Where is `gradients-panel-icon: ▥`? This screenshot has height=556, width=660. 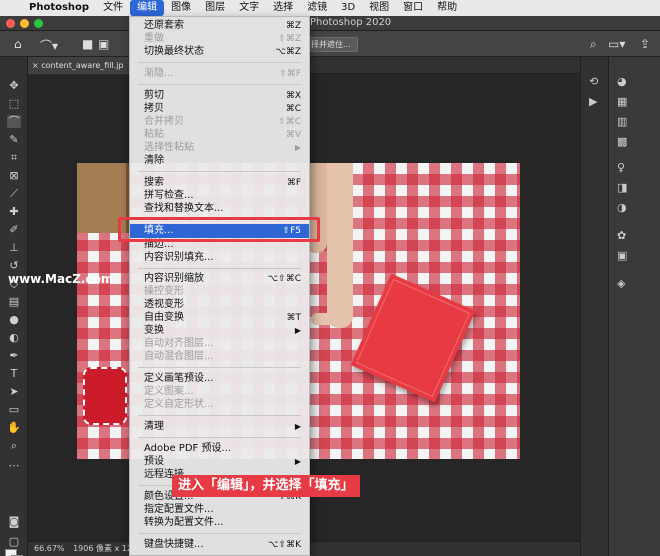
gradients-panel-icon: ▥ is located at coordinates (622, 121).